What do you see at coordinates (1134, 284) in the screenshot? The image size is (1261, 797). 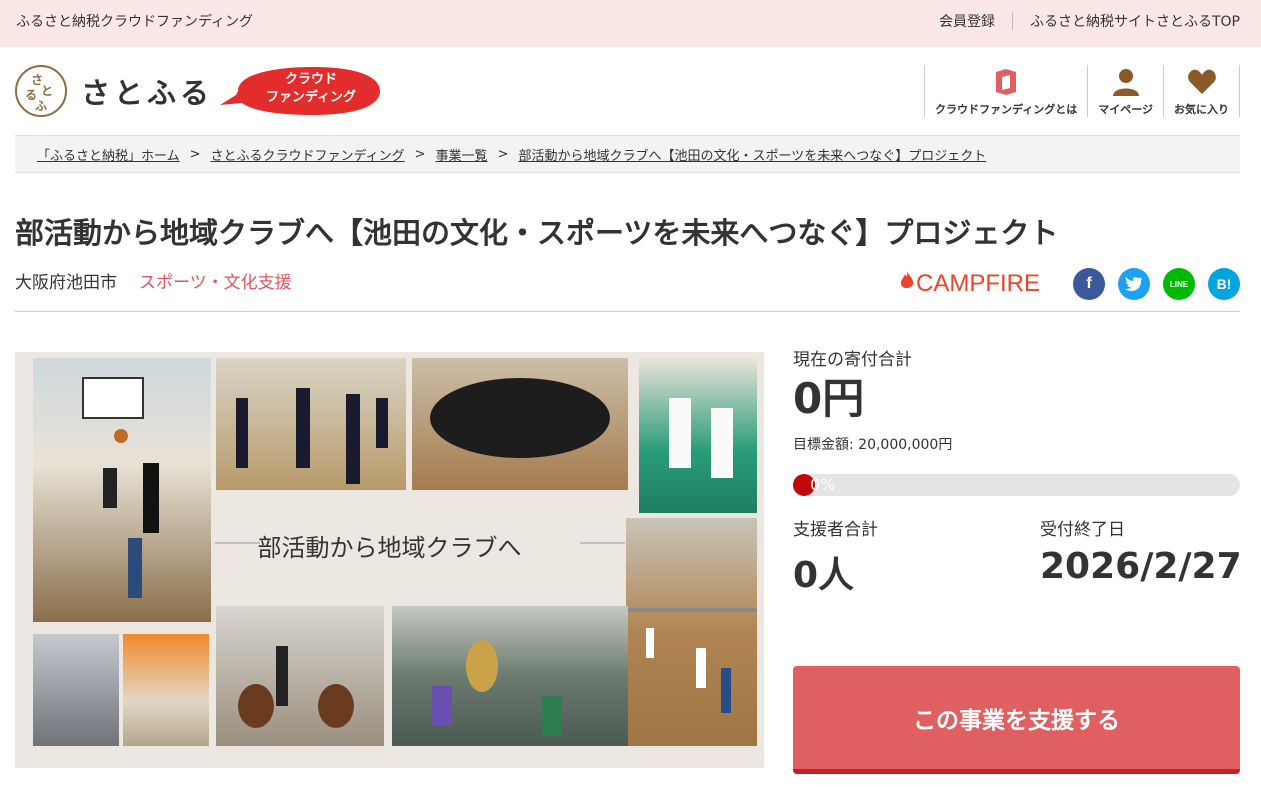 I see `twitter-share-icon` at bounding box center [1134, 284].